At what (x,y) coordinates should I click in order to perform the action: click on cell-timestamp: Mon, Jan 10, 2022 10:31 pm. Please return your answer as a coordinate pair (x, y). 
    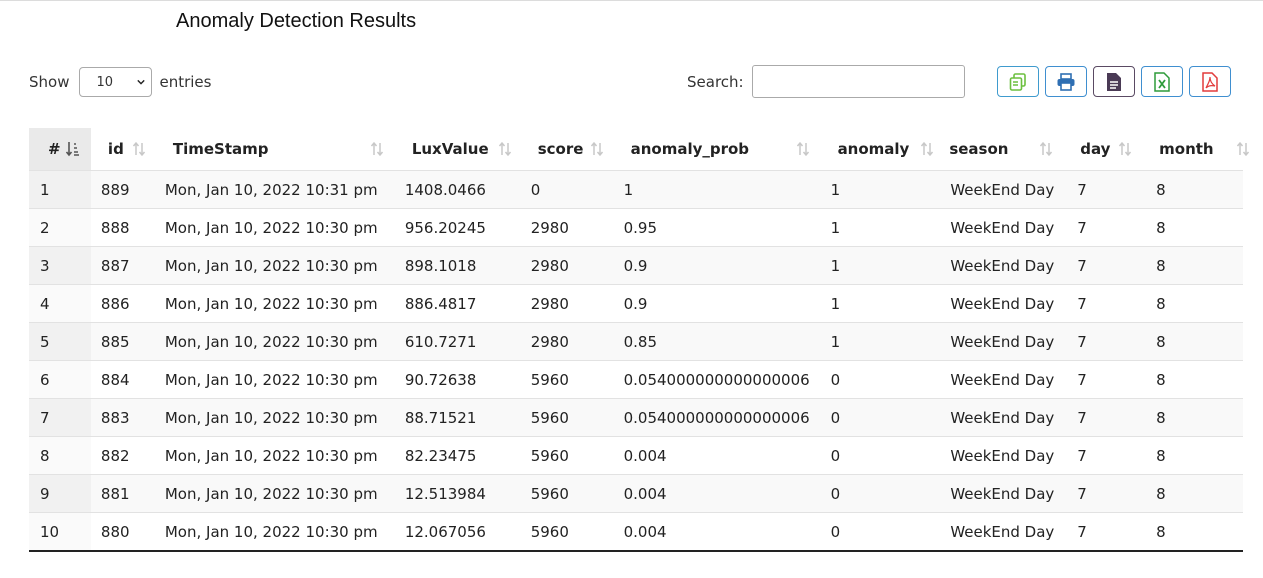
    Looking at the image, I should click on (274, 189).